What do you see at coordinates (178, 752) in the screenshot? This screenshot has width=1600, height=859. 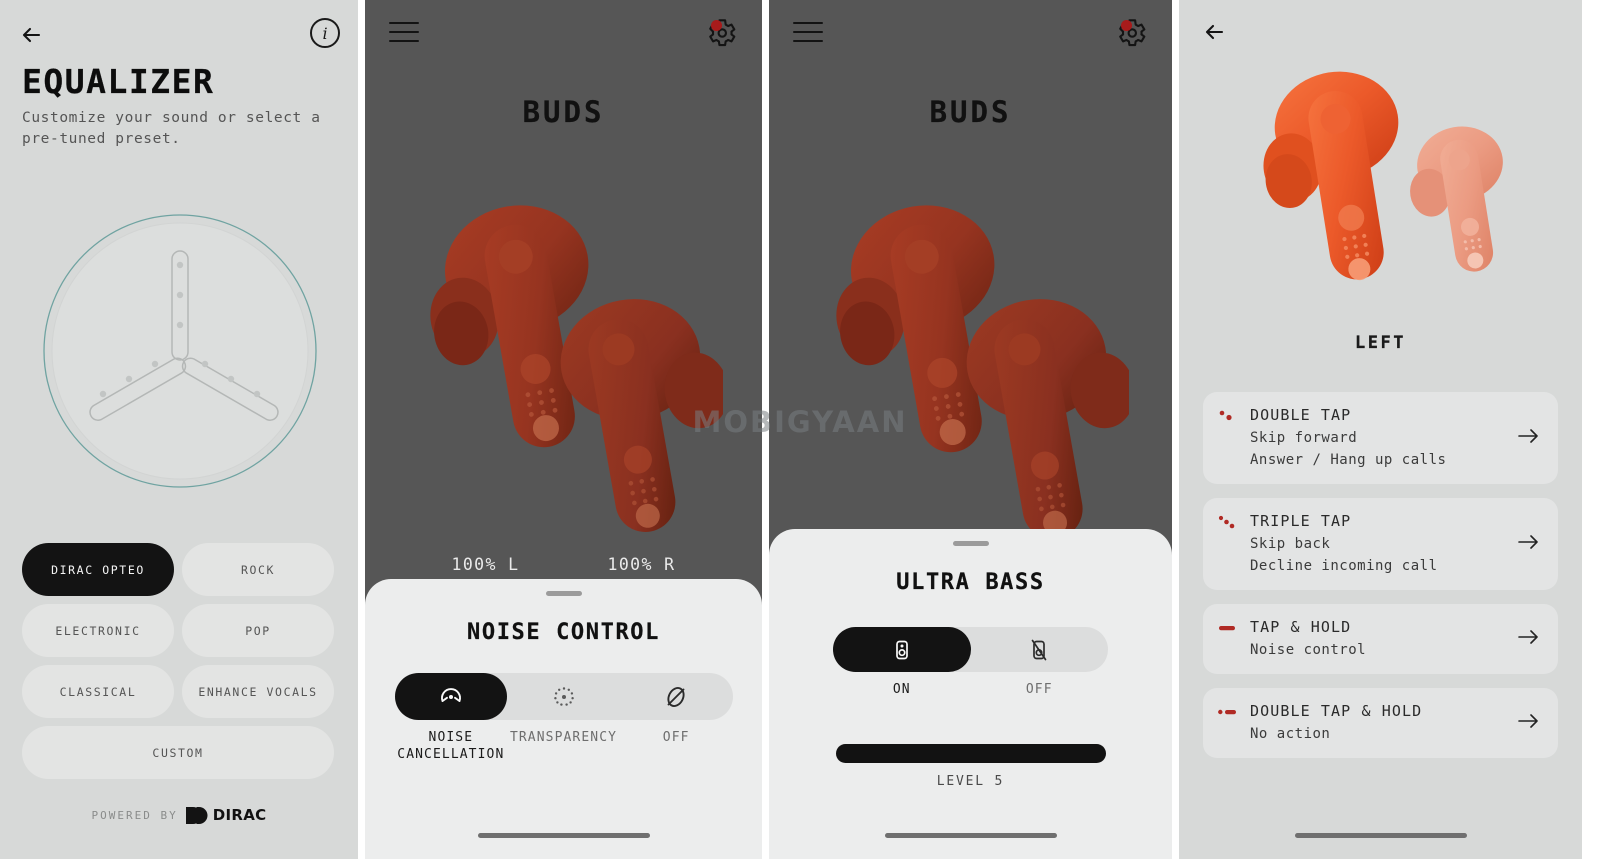 I see `preset-button: CUSTOM` at bounding box center [178, 752].